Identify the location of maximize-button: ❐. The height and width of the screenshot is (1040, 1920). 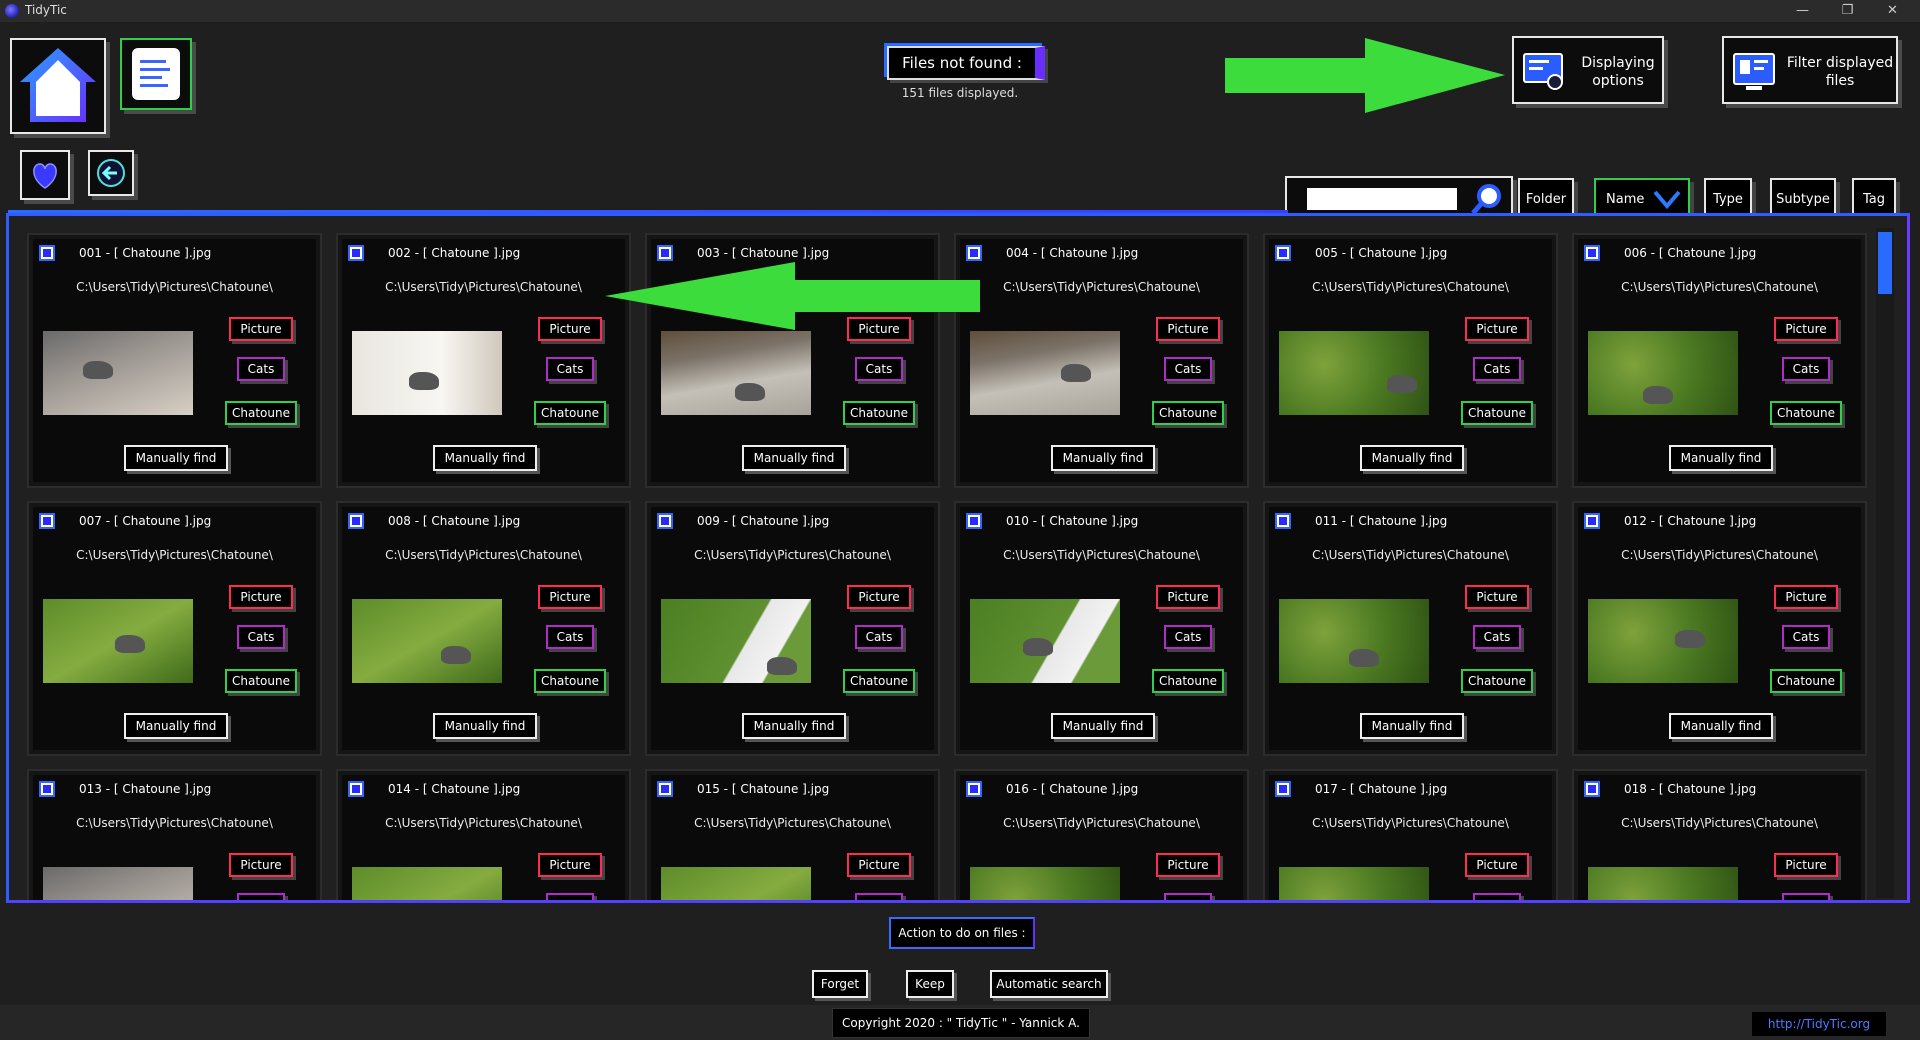
(1847, 11).